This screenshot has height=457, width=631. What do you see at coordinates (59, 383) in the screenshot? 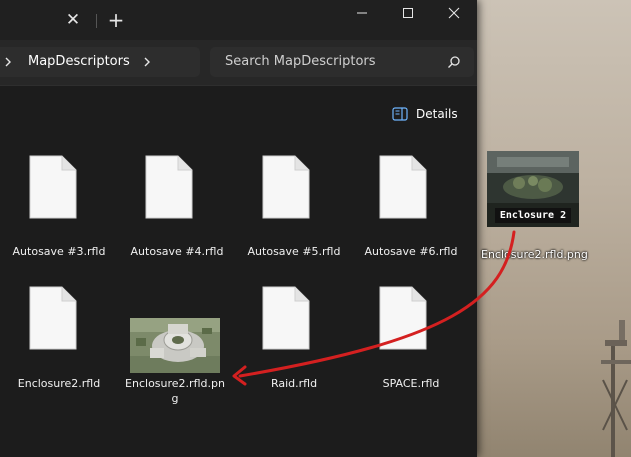
I see `file-name: Enclosure2.rfld` at bounding box center [59, 383].